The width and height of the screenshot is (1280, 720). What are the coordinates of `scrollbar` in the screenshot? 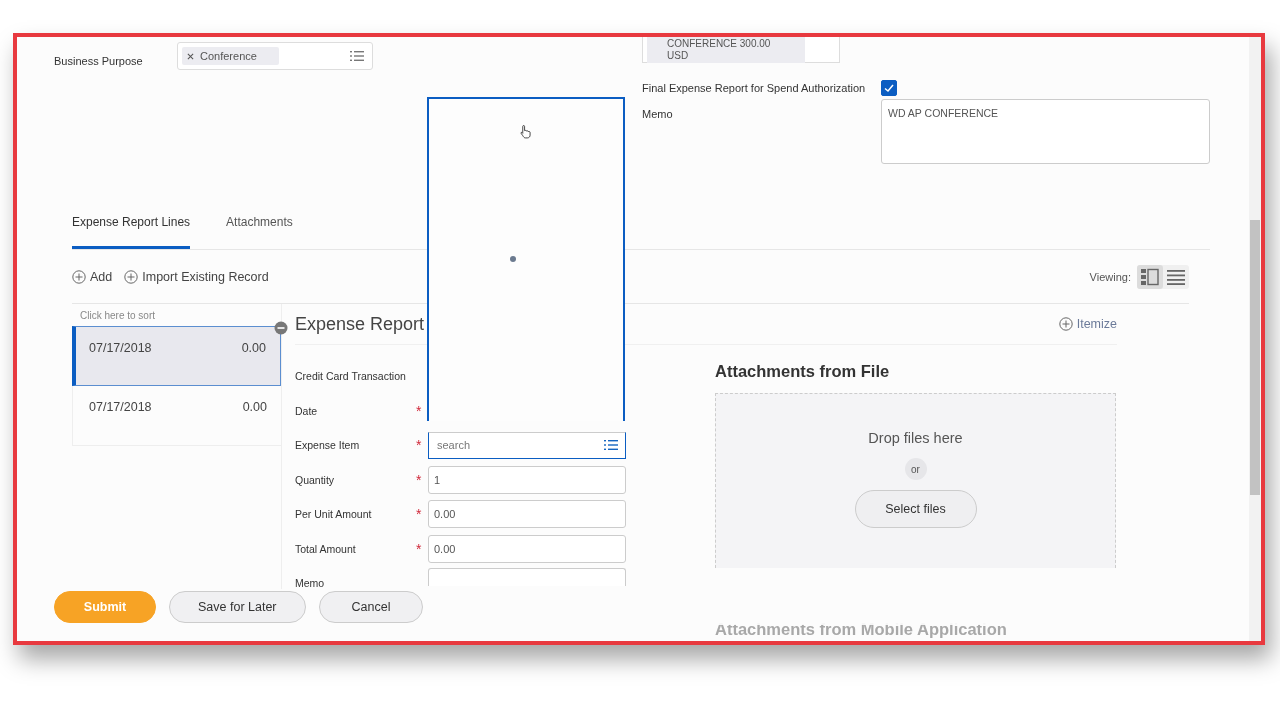 It's located at (1255, 339).